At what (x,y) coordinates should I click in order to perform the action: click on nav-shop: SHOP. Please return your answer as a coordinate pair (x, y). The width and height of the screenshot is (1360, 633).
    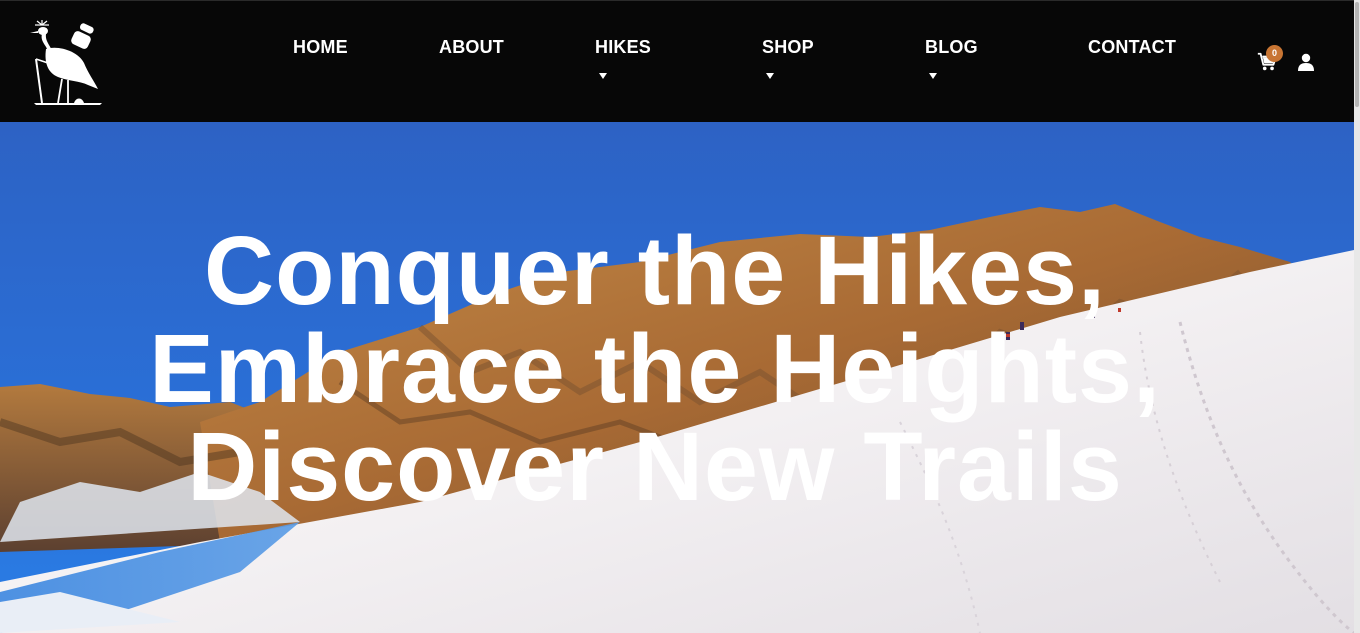
    Looking at the image, I should click on (788, 47).